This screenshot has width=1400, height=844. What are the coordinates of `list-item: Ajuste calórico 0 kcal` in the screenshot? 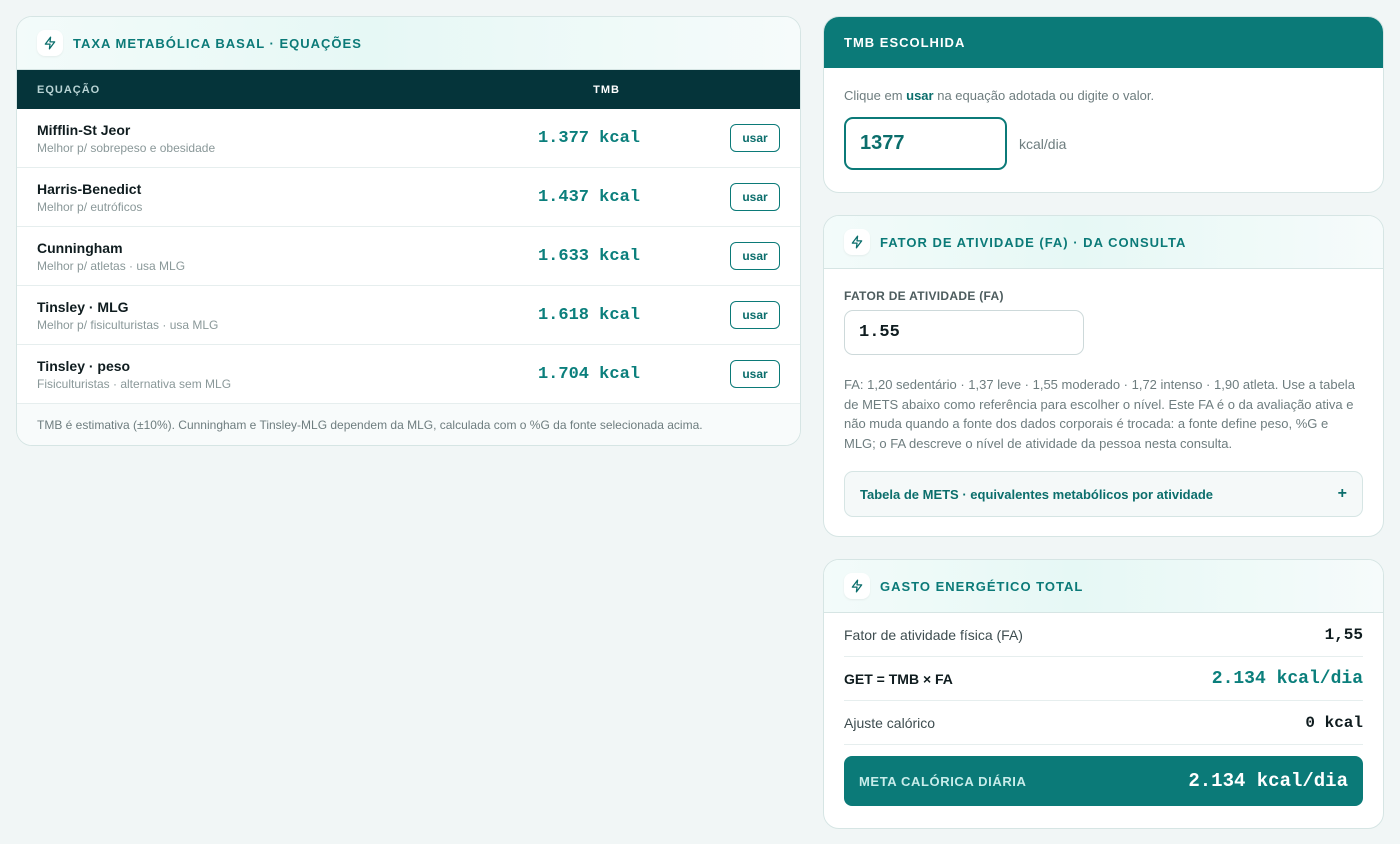 It's located at (1103, 723).